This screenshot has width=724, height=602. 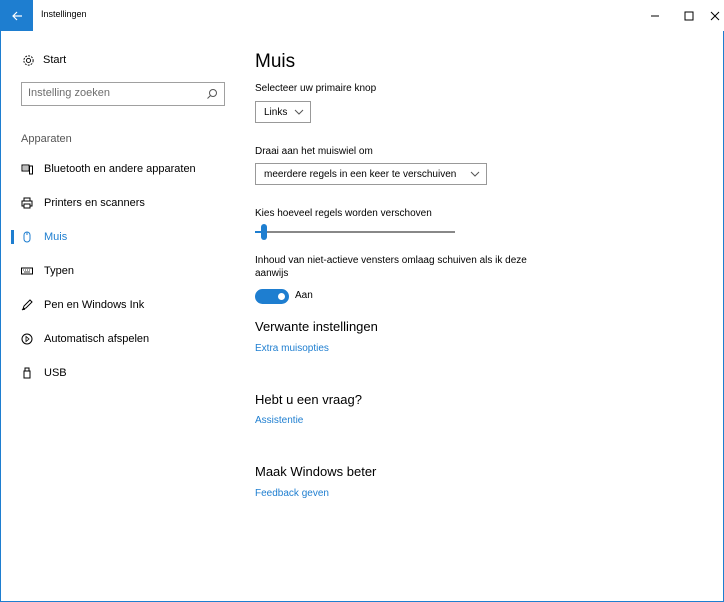 I want to click on inactive-scroll-toggle, so click(x=272, y=296).